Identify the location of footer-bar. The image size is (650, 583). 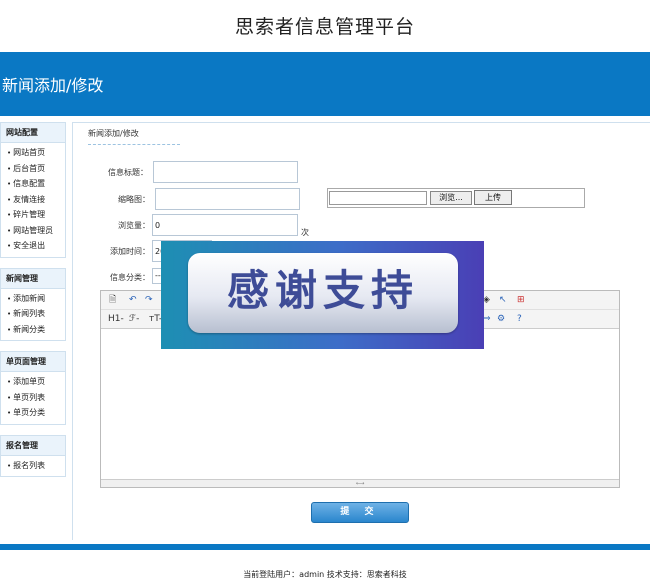
(325, 547).